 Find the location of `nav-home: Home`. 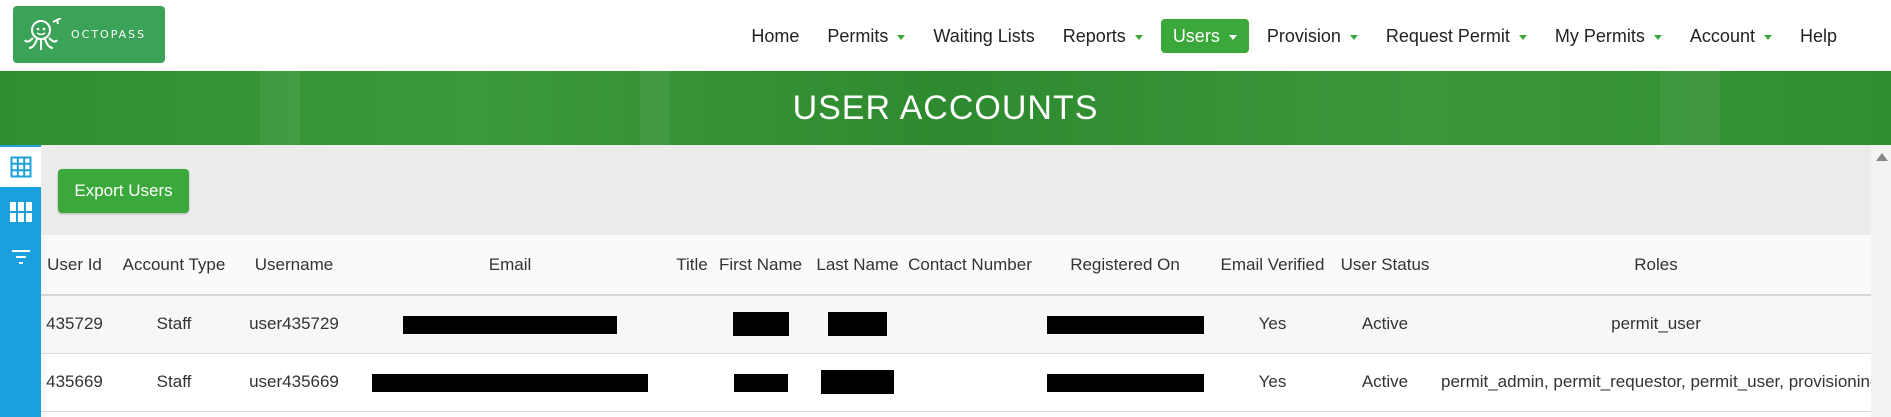

nav-home: Home is located at coordinates (775, 36).